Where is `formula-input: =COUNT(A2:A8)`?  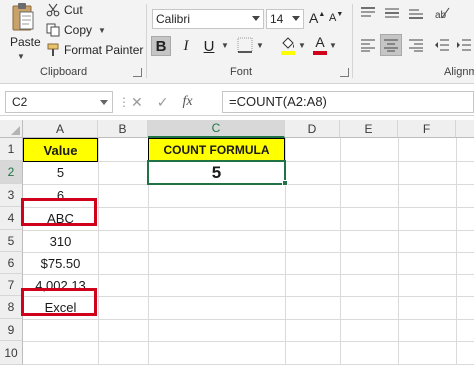 formula-input: =COUNT(A2:A8) is located at coordinates (348, 102).